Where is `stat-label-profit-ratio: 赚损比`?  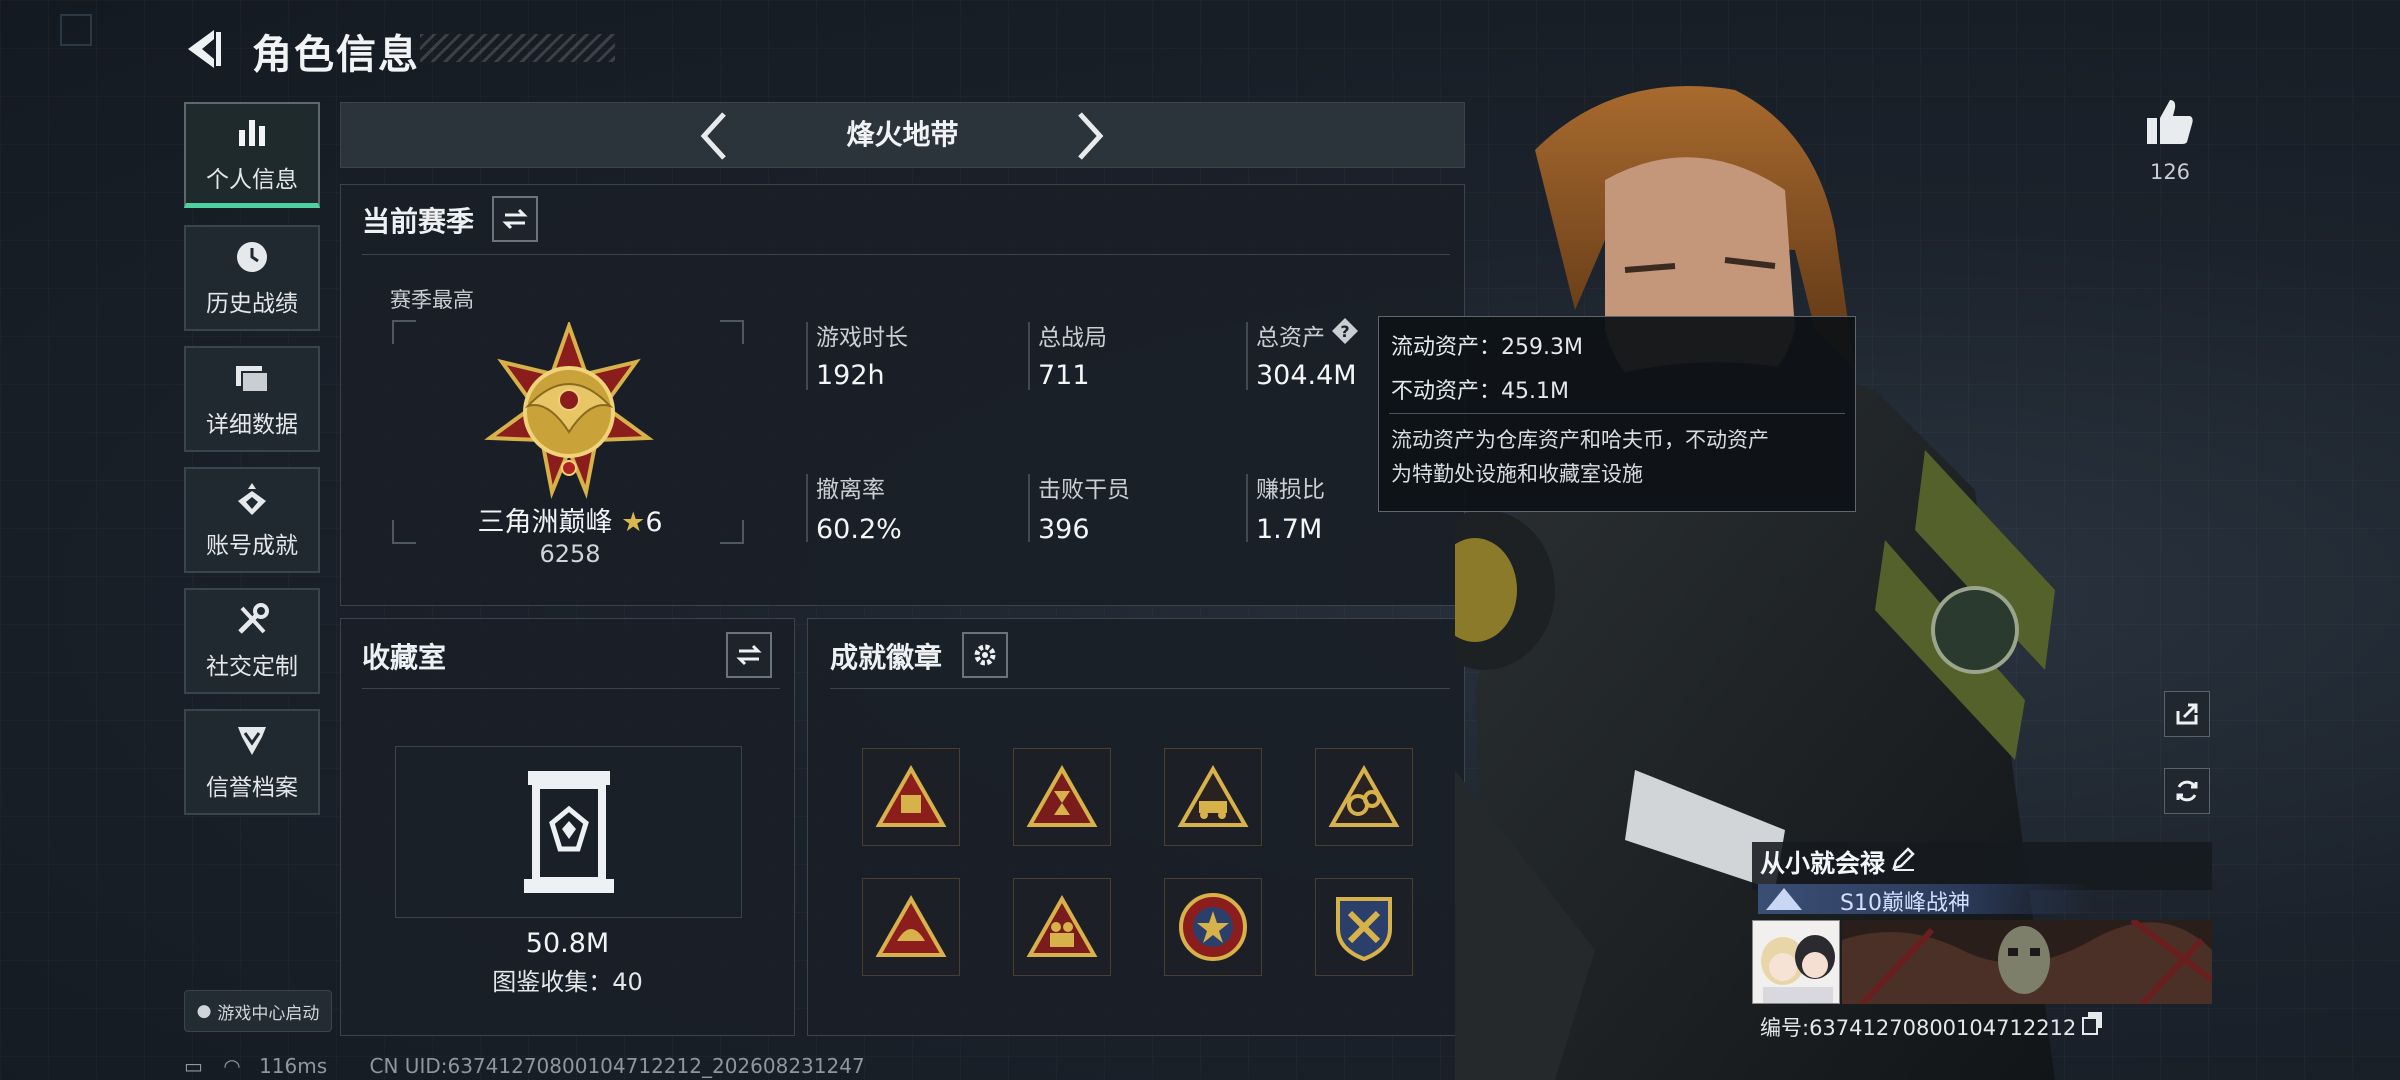
stat-label-profit-ratio: 赚损比 is located at coordinates (1290, 490).